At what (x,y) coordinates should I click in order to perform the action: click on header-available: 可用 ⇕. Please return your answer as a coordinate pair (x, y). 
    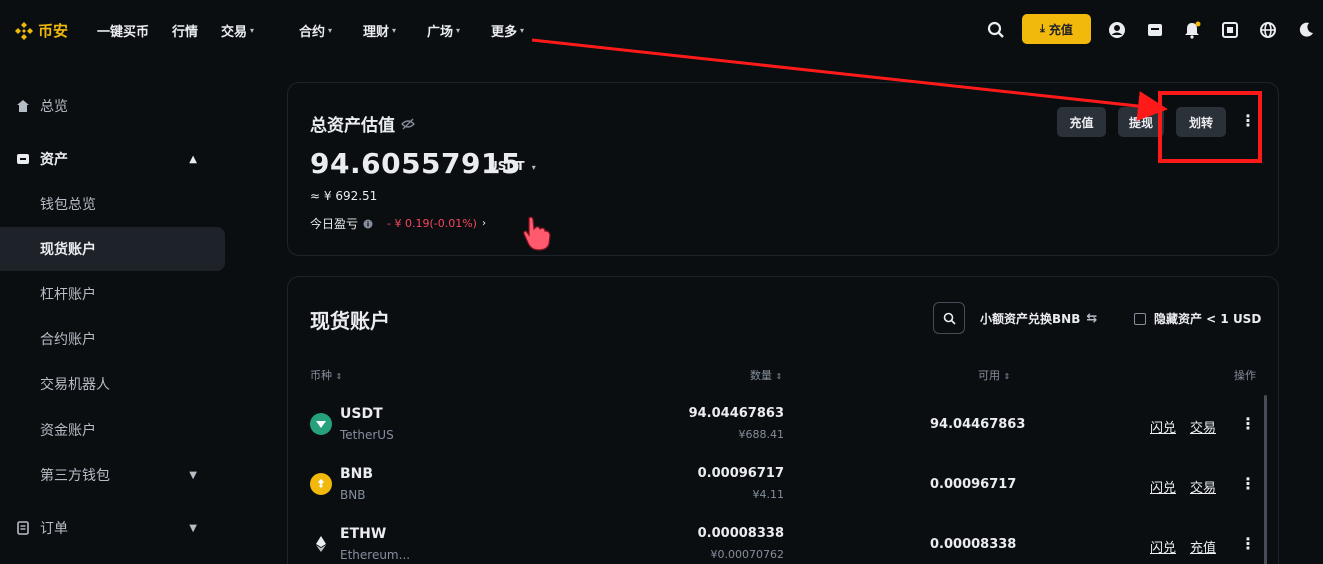
    Looking at the image, I should click on (994, 375).